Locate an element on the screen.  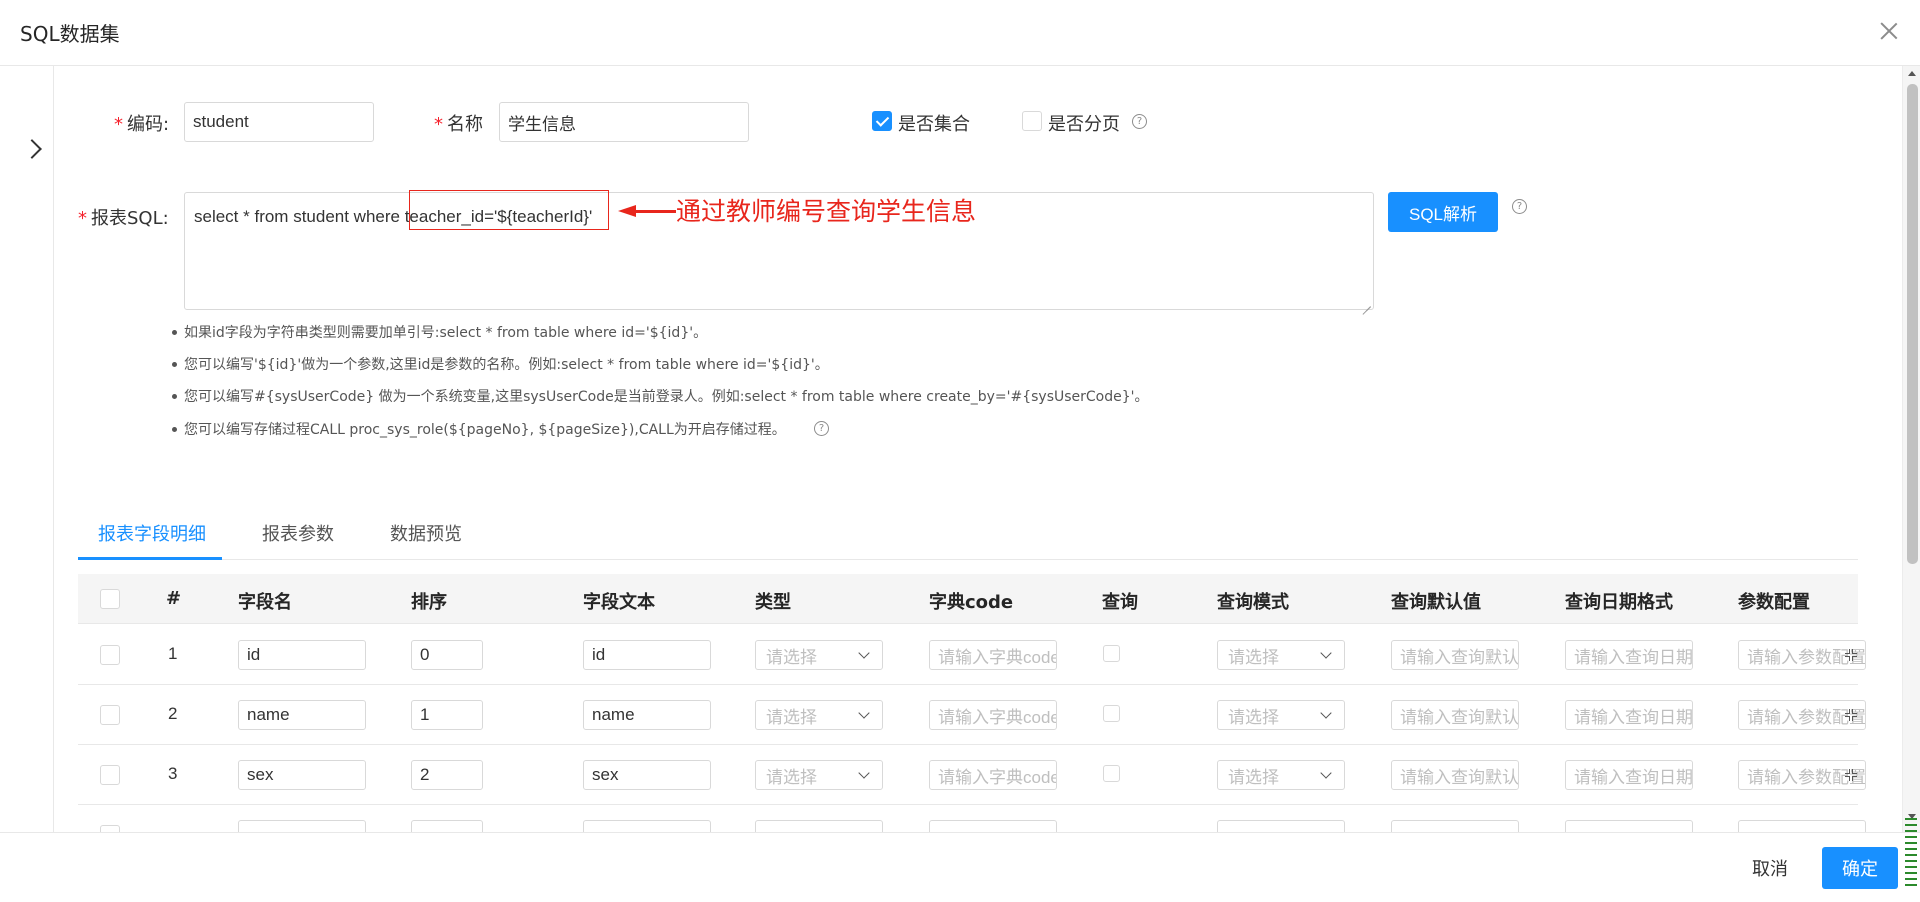
field-text-input: name is located at coordinates (647, 715).